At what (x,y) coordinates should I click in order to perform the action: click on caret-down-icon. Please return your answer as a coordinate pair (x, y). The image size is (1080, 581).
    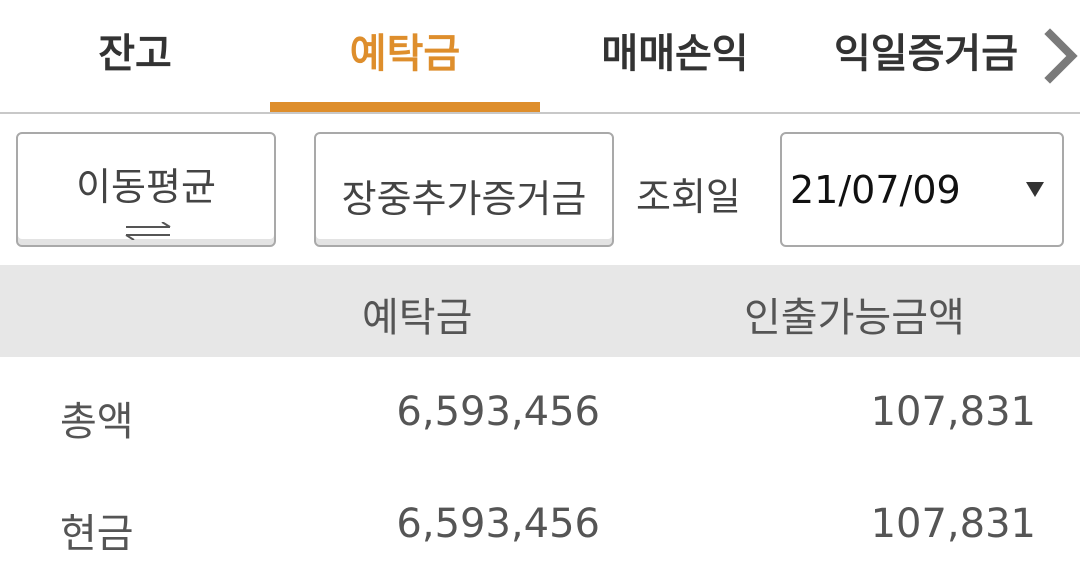
    Looking at the image, I should click on (1035, 189).